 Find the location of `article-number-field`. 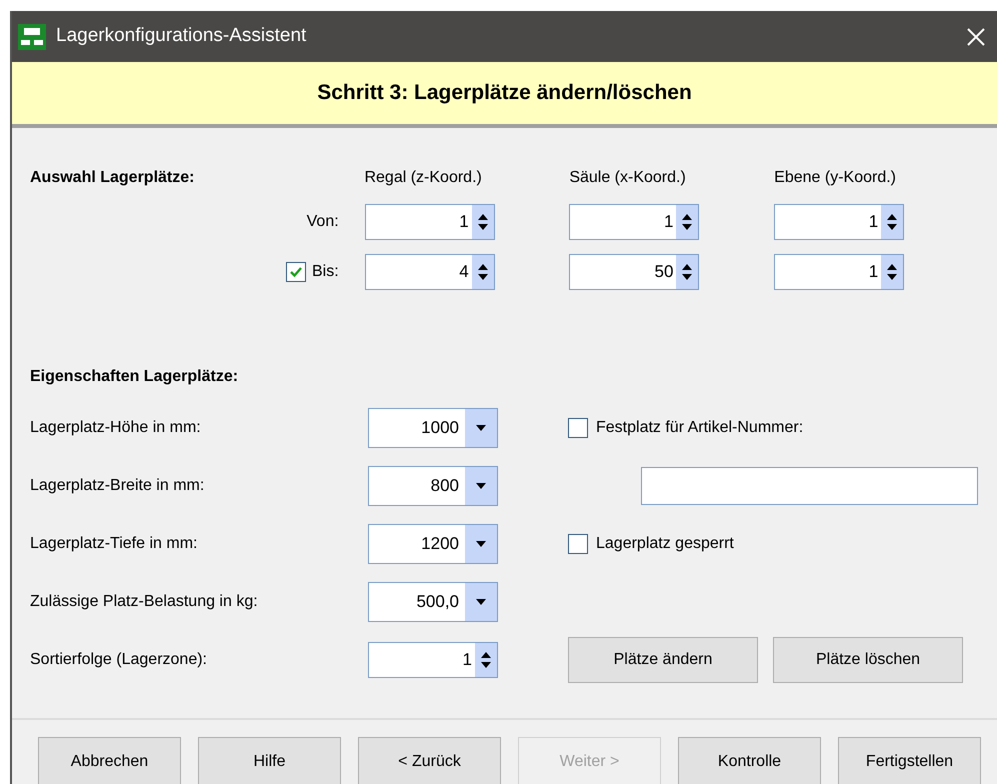

article-number-field is located at coordinates (809, 486).